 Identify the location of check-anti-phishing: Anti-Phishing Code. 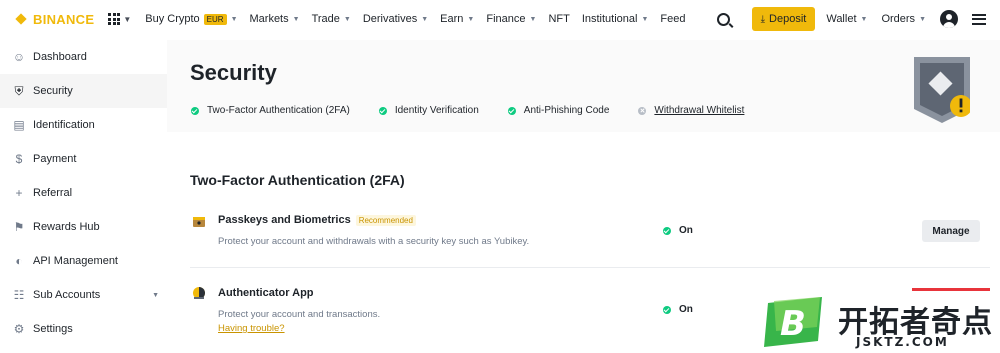
(558, 110).